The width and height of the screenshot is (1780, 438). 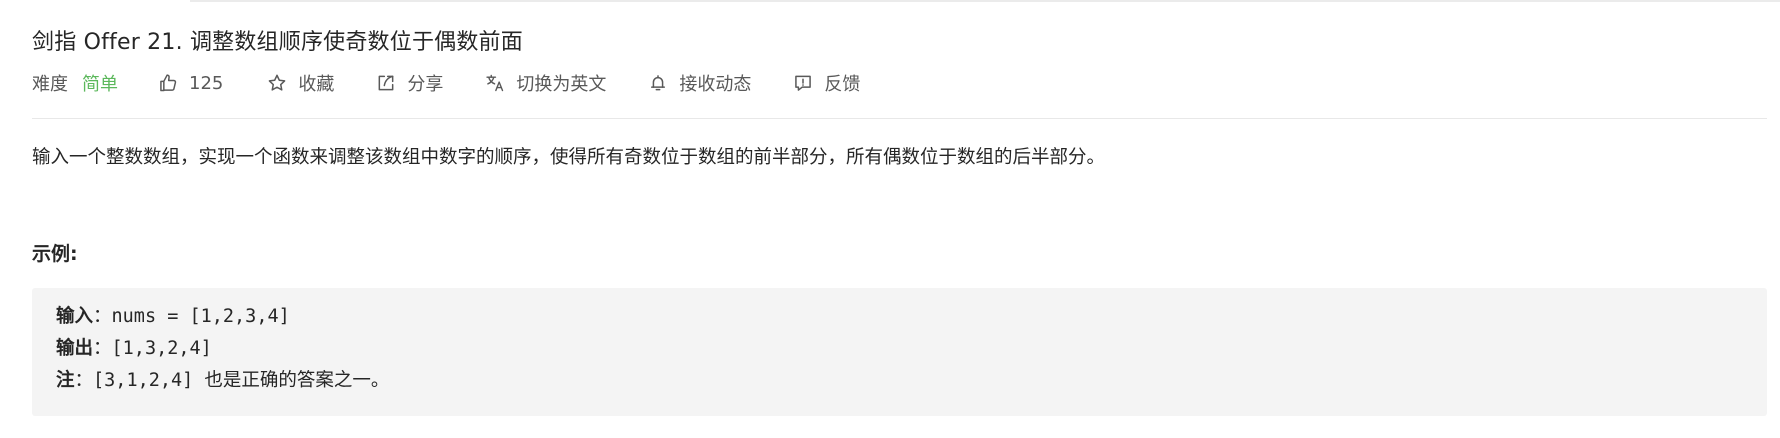 What do you see at coordinates (911, 317) in the screenshot?
I see `example-input-line: 输入：nums = [1,2,3,4]` at bounding box center [911, 317].